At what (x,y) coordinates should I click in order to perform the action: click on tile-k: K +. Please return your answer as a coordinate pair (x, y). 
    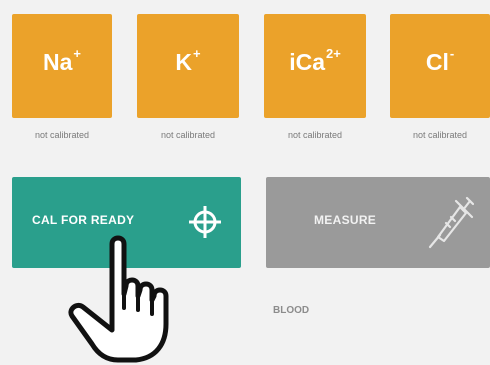
    Looking at the image, I should click on (188, 66).